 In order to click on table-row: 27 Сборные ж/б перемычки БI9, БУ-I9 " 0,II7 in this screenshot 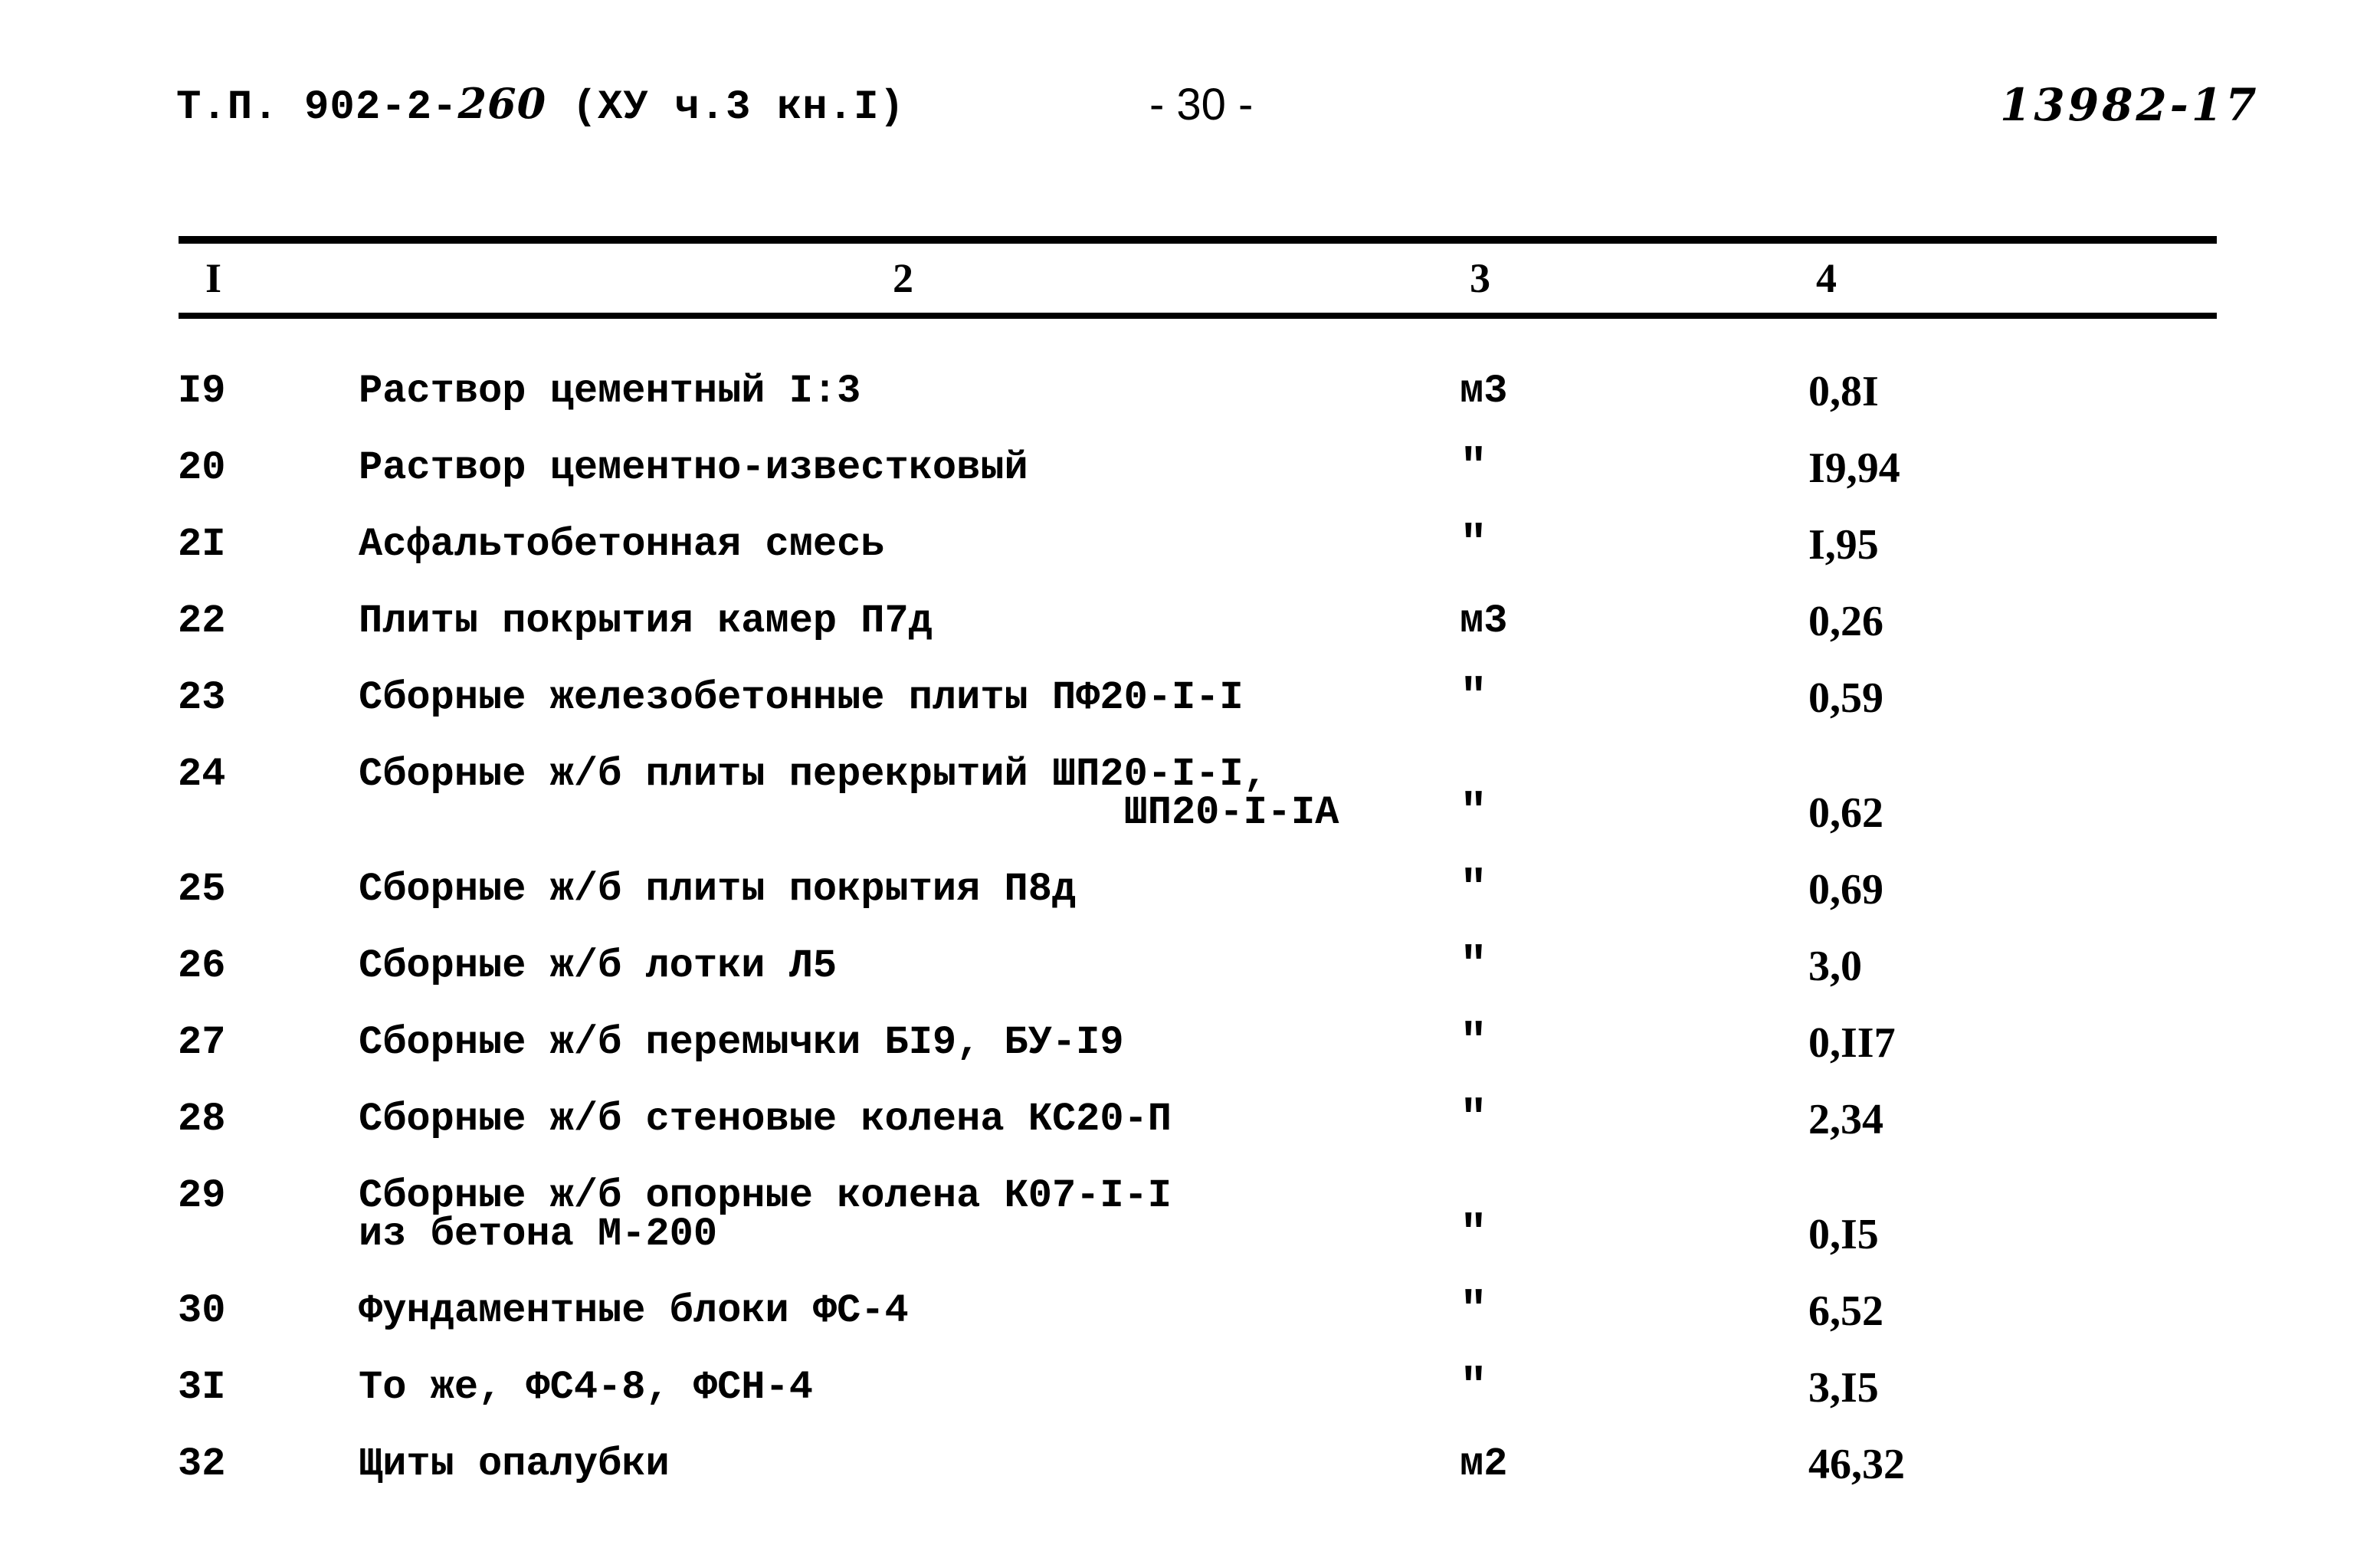, I will do `click(1190, 1043)`.